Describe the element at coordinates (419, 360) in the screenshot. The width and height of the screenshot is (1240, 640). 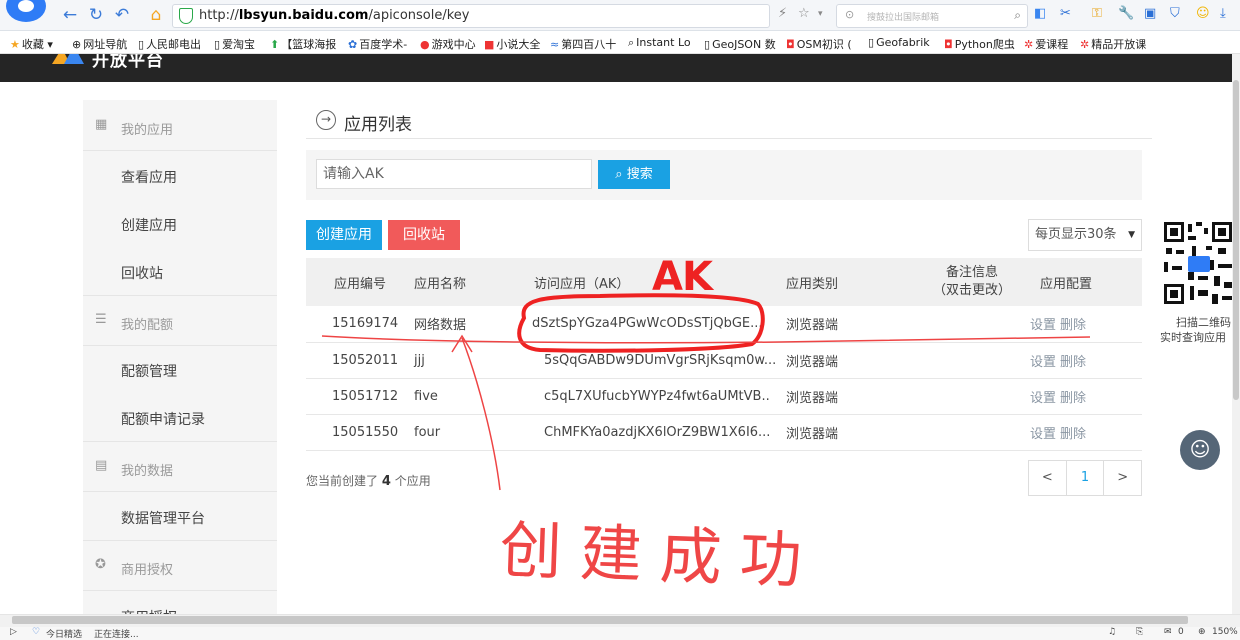
I see `app-name: jjj` at that location.